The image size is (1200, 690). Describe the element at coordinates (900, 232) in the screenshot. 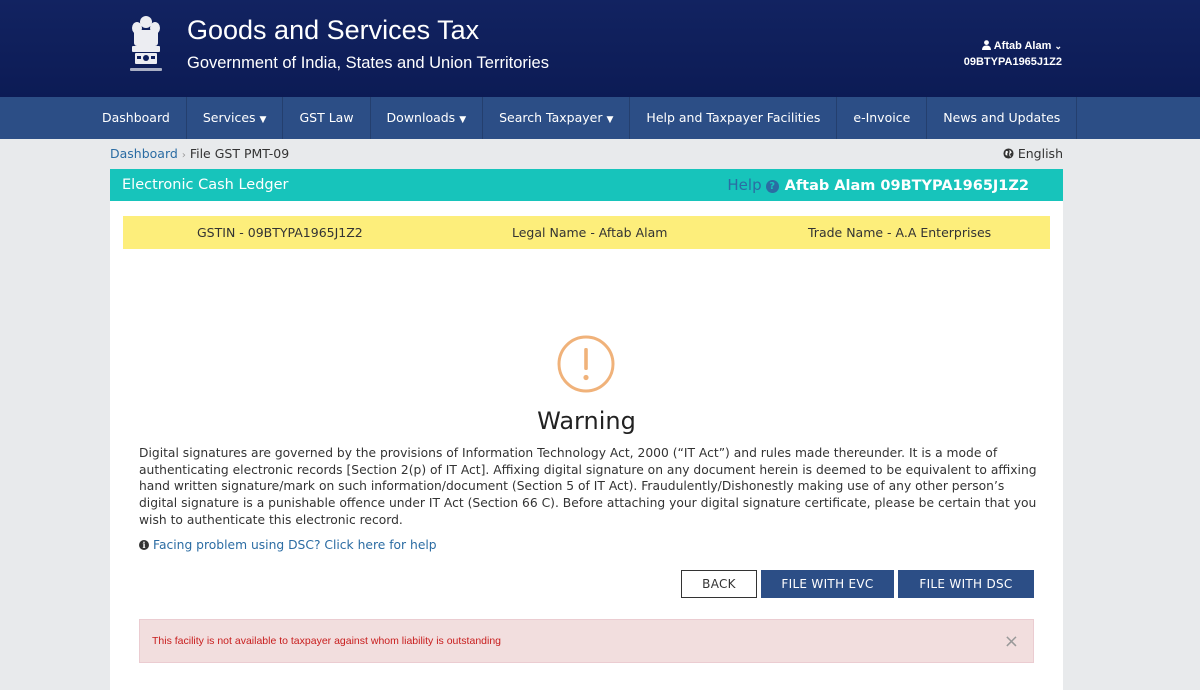

I see `trade-name-info: Trade Name - A.A Enterprises` at that location.